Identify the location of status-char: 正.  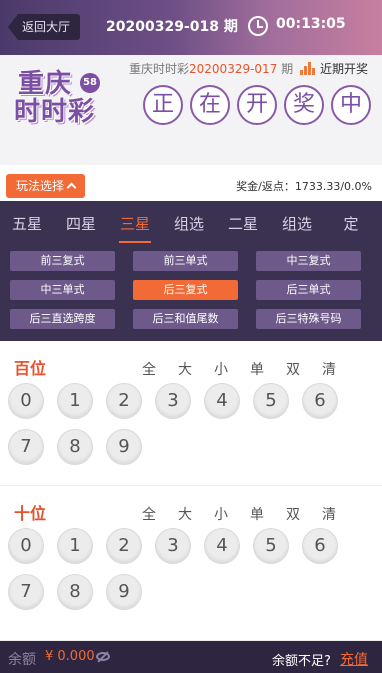
(163, 105).